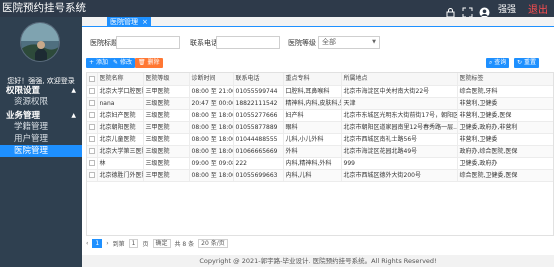  I want to click on level-select-value: 全部, so click(329, 42).